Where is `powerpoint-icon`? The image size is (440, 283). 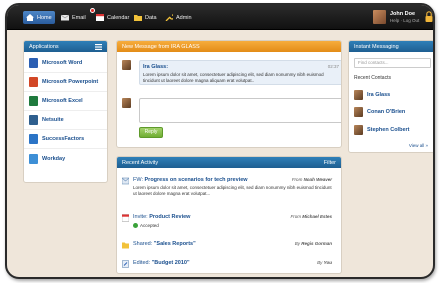 powerpoint-icon is located at coordinates (33, 82).